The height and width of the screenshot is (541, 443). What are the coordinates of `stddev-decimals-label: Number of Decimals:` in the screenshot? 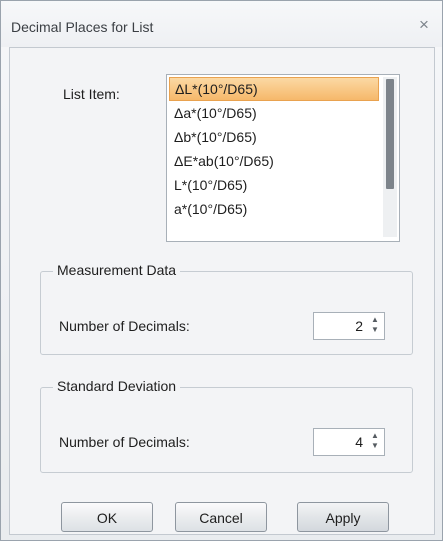 It's located at (124, 442).